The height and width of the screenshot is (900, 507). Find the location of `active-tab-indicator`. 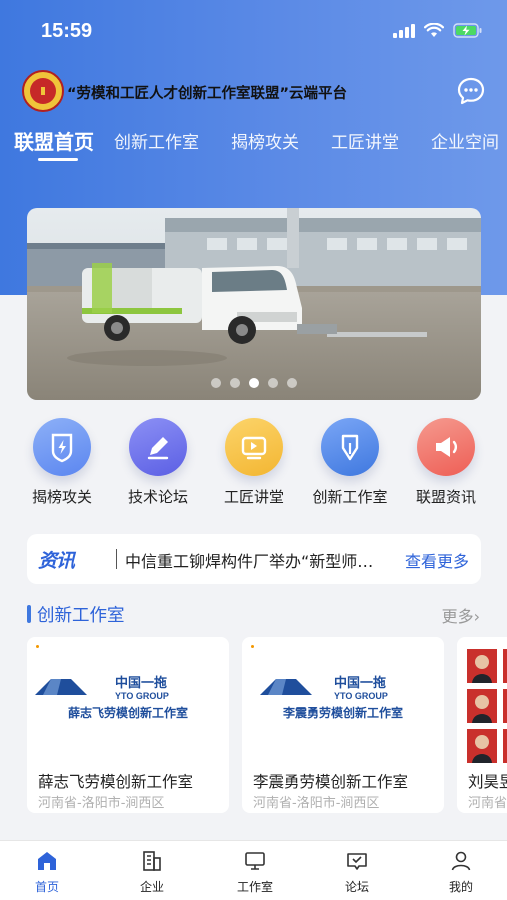

active-tab-indicator is located at coordinates (58, 159).